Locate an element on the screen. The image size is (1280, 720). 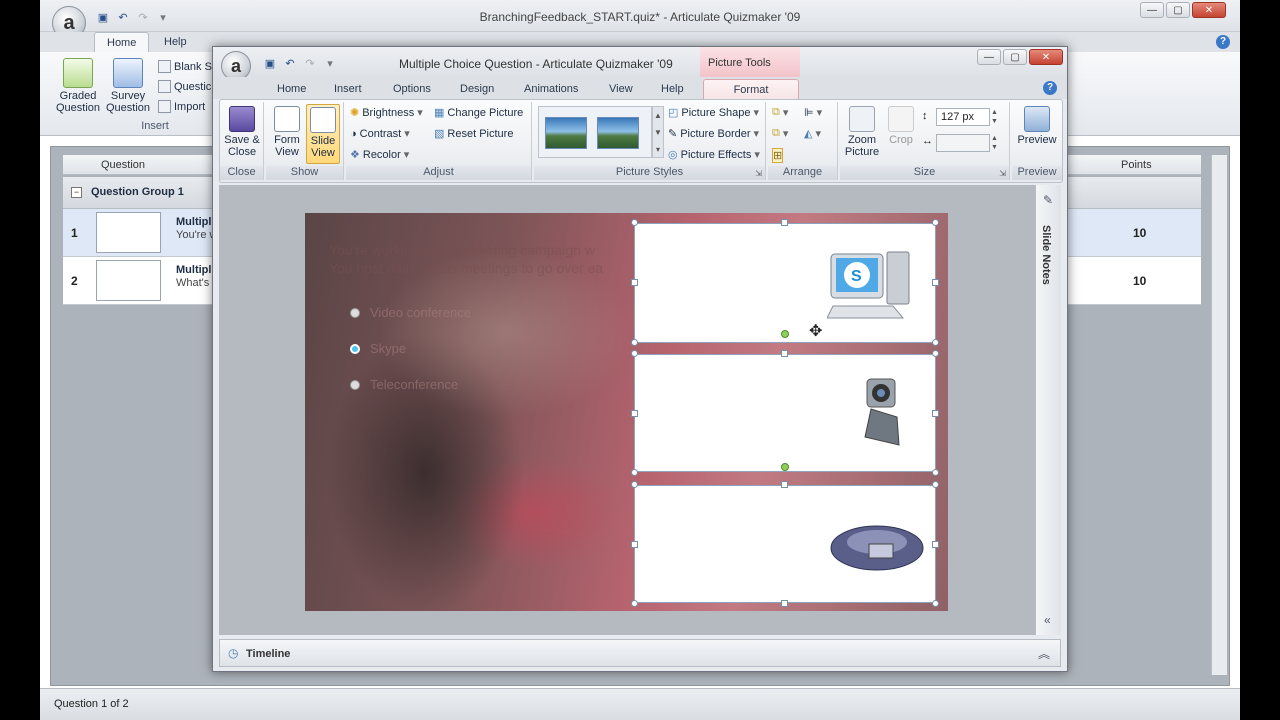
tab-view: View is located at coordinates (621, 89).